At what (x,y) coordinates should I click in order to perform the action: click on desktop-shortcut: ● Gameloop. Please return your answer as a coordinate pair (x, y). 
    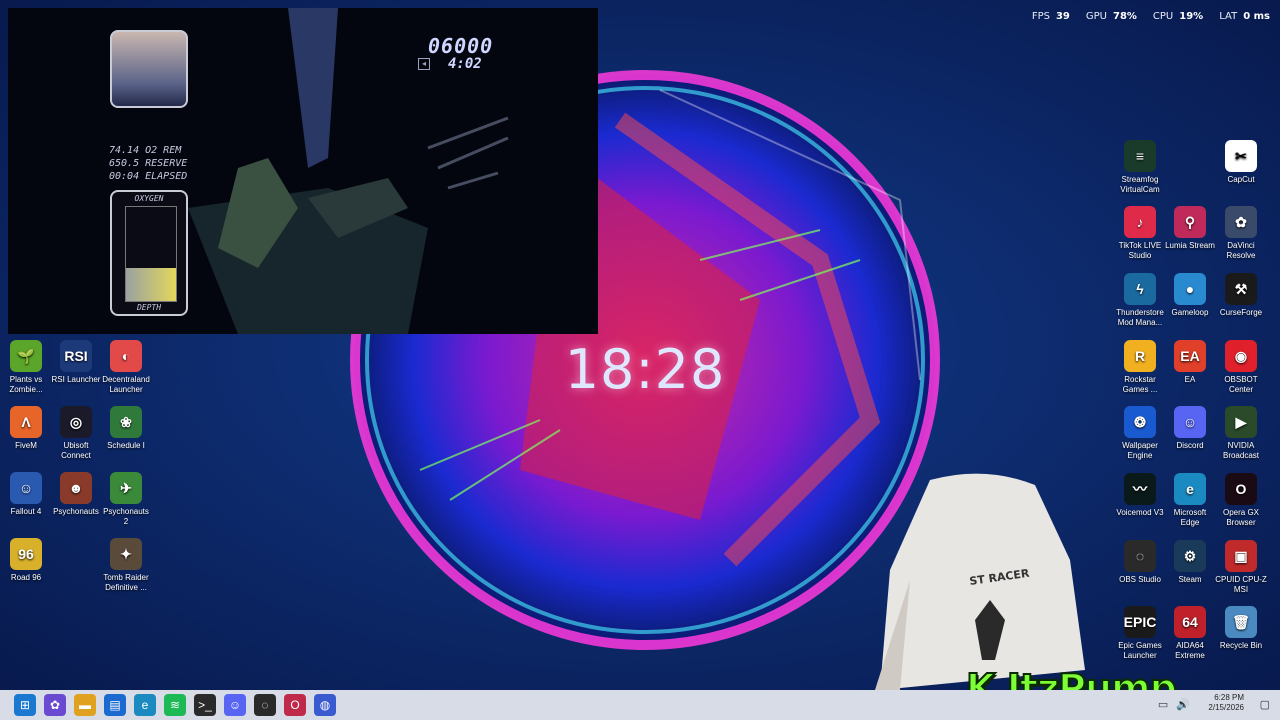
    Looking at the image, I should click on (1190, 295).